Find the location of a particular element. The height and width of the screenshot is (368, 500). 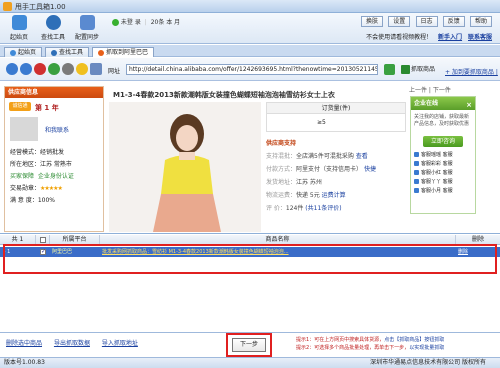

tab-find-tool: 查找工具 is located at coordinates (67, 52).